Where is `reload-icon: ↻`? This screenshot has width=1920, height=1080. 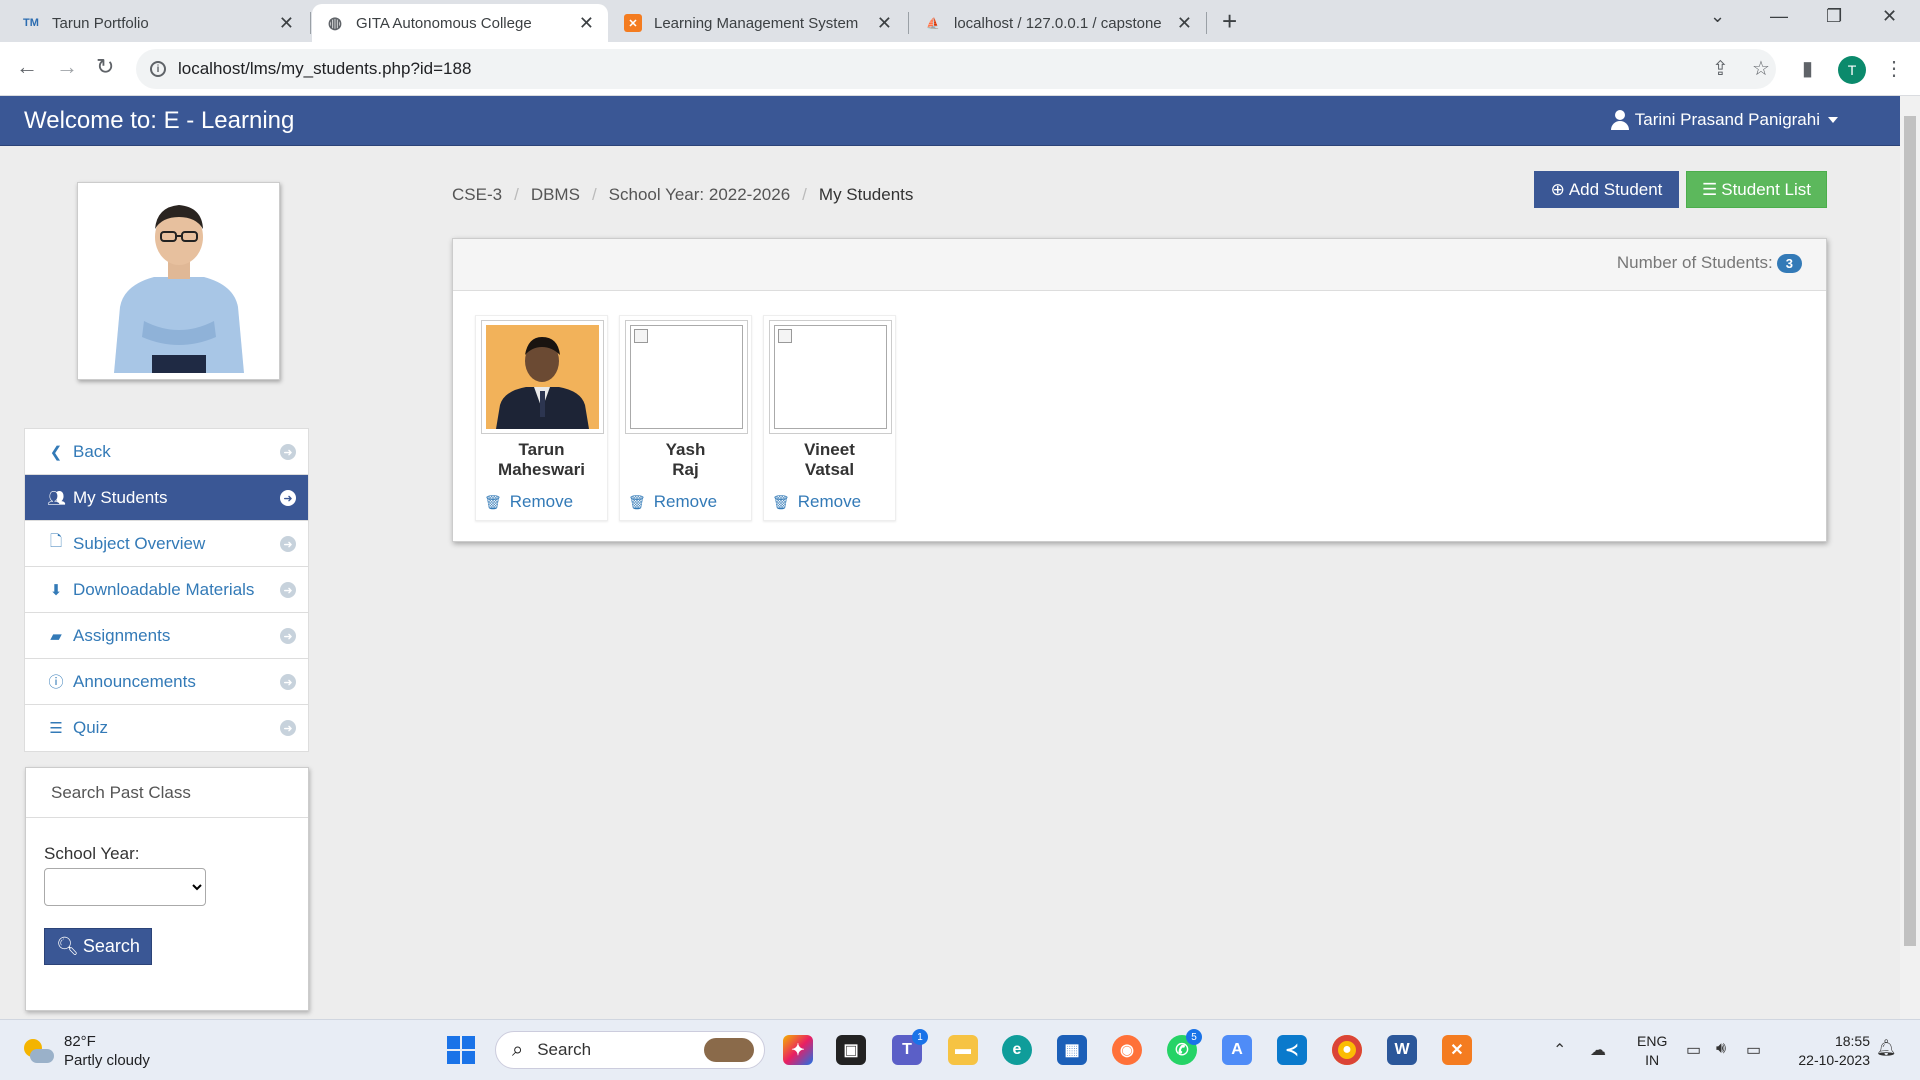
reload-icon: ↻ is located at coordinates (105, 67).